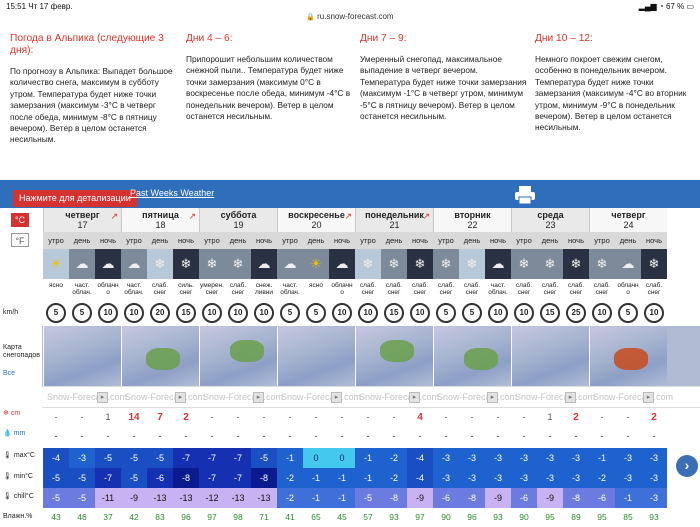  What do you see at coordinates (576, 313) in the screenshot?
I see `wind-circle-icon: 25` at bounding box center [576, 313].